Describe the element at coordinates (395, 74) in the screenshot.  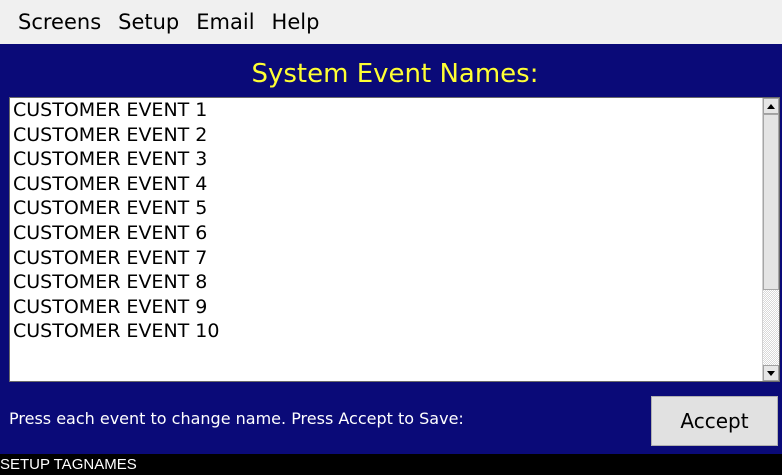
I see `page-title: System Event Names:` at that location.